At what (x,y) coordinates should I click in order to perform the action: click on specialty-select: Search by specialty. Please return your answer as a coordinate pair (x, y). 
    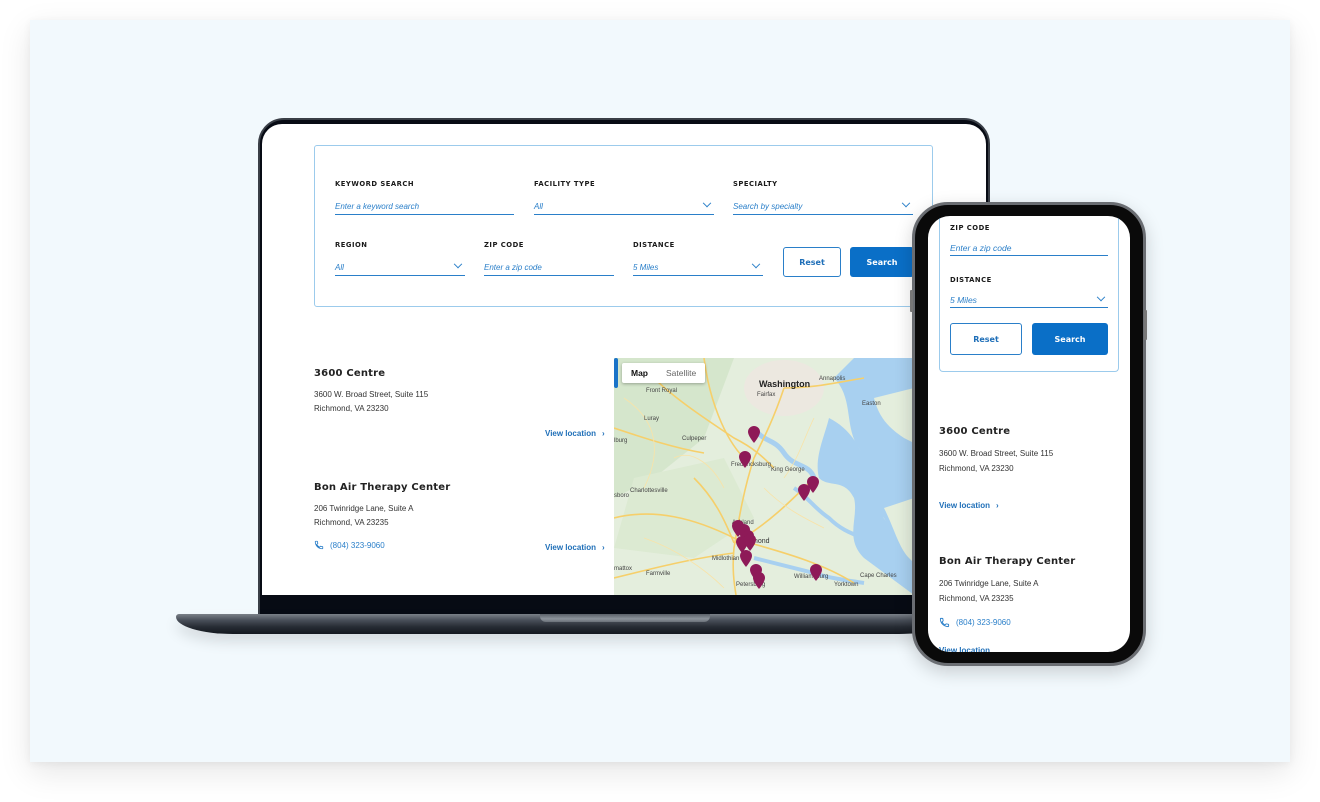
    Looking at the image, I should click on (823, 206).